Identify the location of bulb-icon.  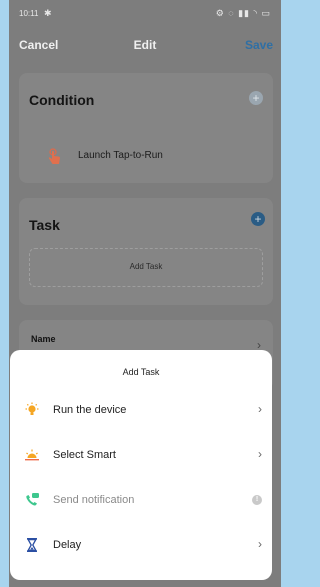
(32, 408).